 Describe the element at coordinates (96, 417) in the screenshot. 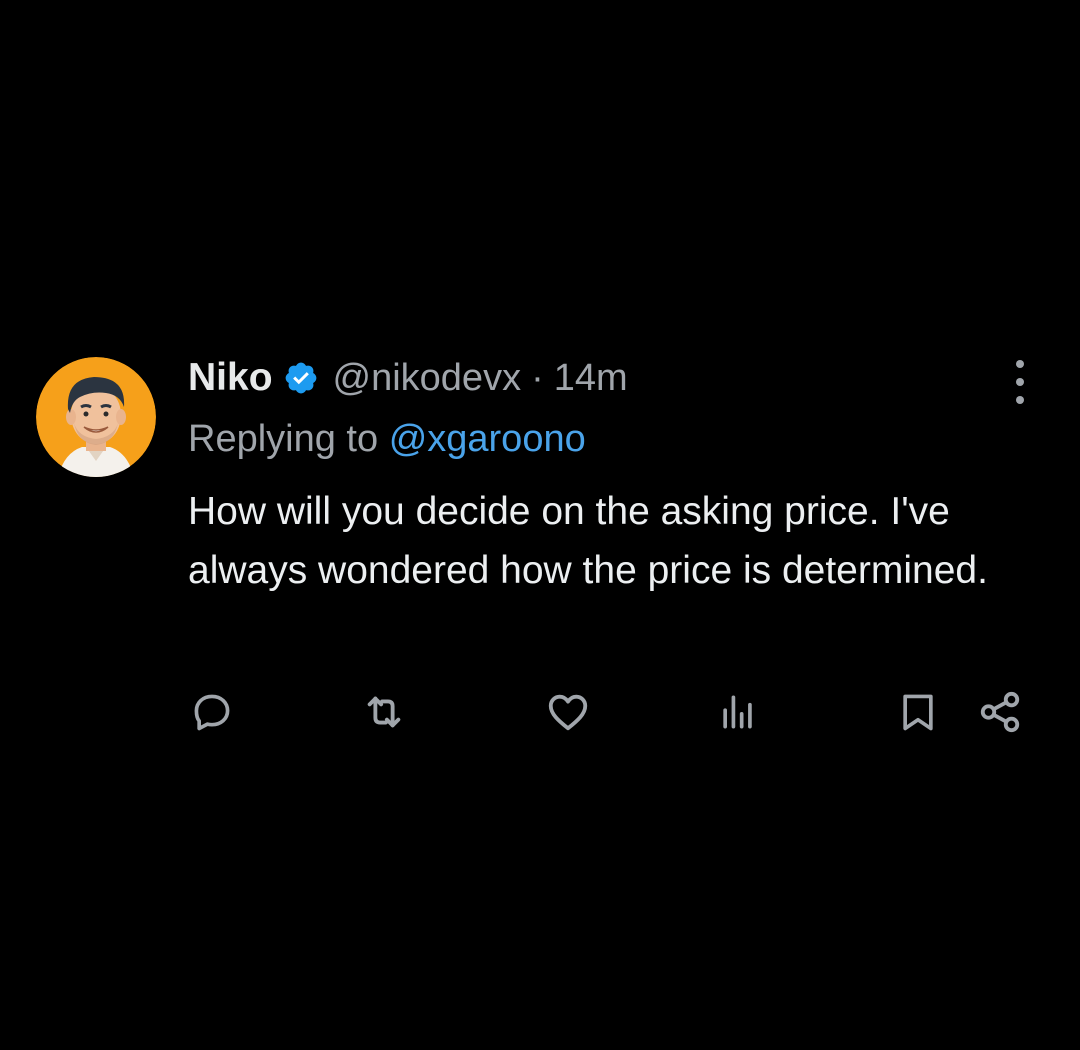

I see `avatar` at that location.